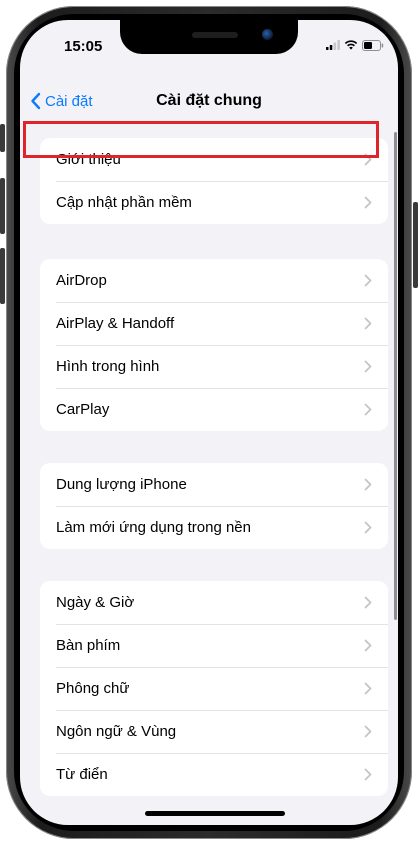  What do you see at coordinates (395, 376) in the screenshot?
I see `scroll-indicator` at bounding box center [395, 376].